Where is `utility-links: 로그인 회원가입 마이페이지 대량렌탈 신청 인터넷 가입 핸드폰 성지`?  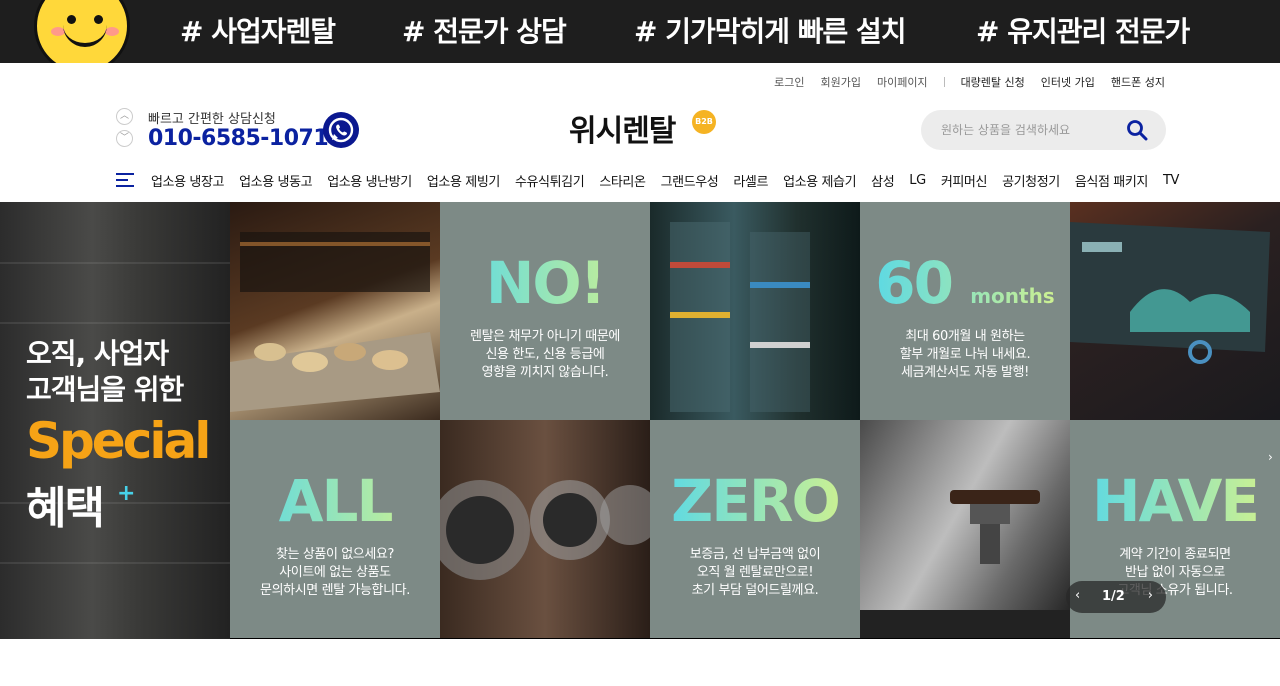
utility-links: 로그인 회원가입 마이페이지 대량렌탈 신청 인터넷 가입 핸드폰 성지 is located at coordinates (961, 82).